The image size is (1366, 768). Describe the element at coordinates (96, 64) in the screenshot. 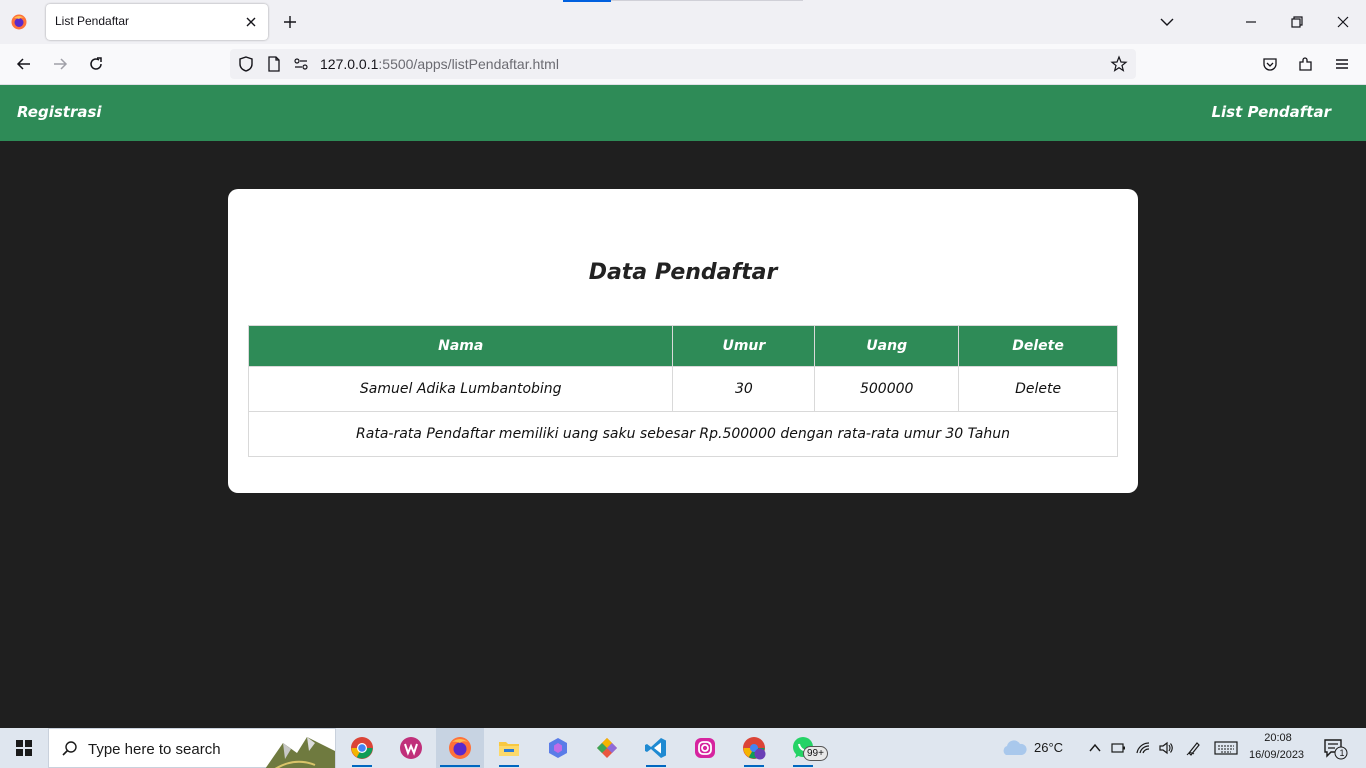

I see `reload-icon` at that location.